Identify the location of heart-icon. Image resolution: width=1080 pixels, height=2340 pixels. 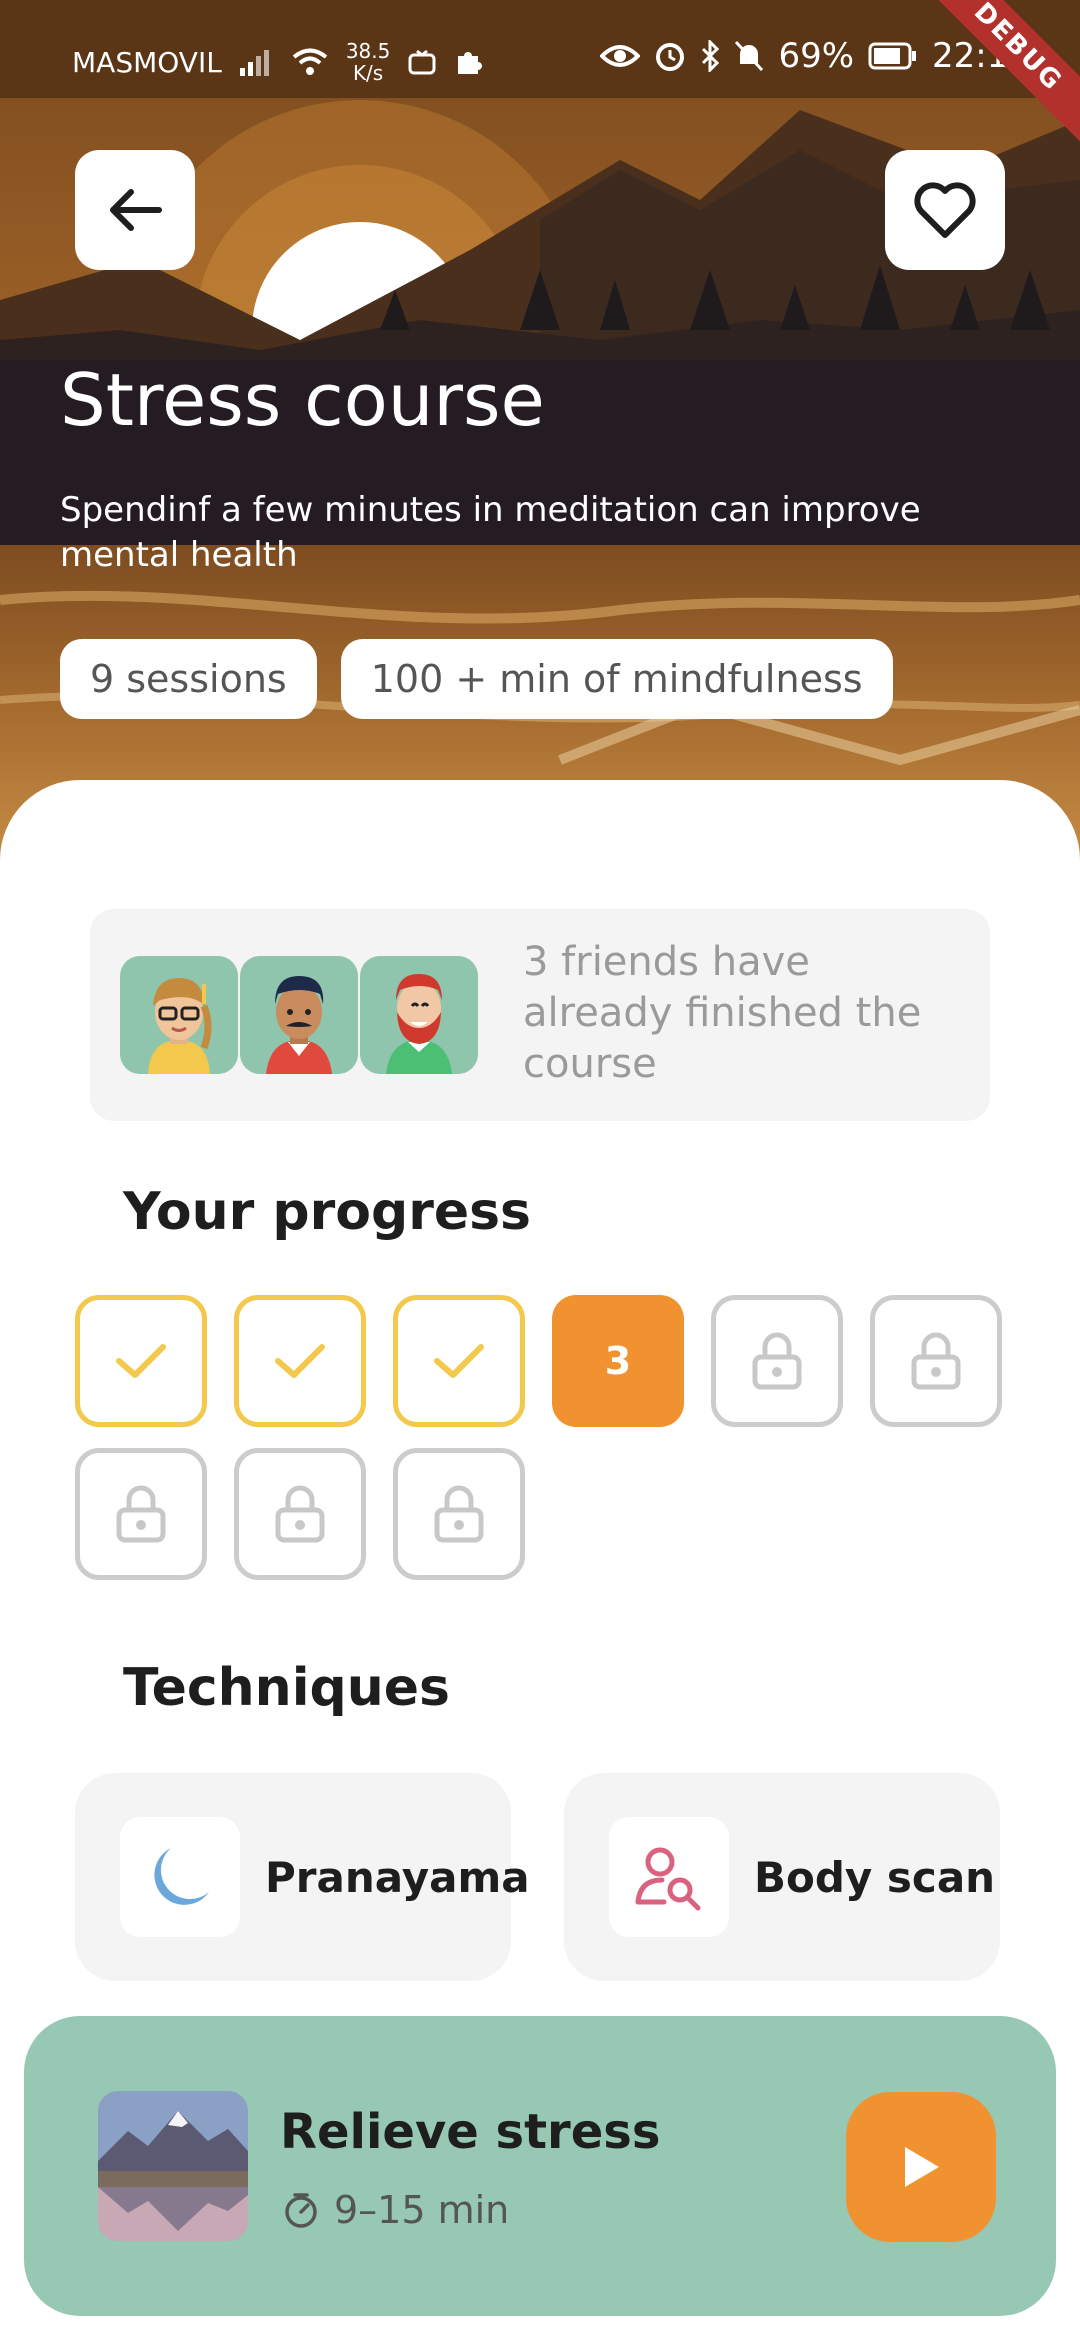
(945, 210).